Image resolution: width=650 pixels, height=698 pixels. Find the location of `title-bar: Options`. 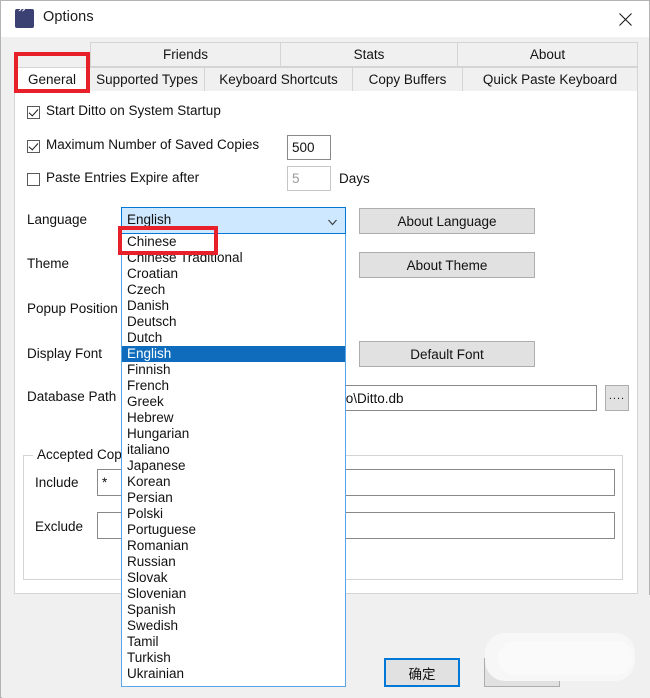

title-bar: Options is located at coordinates (325, 19).